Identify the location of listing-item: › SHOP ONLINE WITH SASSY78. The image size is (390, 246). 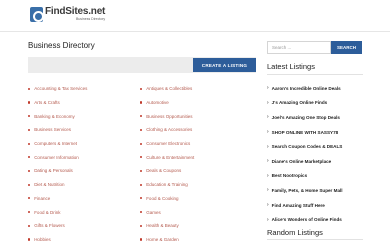
(315, 132).